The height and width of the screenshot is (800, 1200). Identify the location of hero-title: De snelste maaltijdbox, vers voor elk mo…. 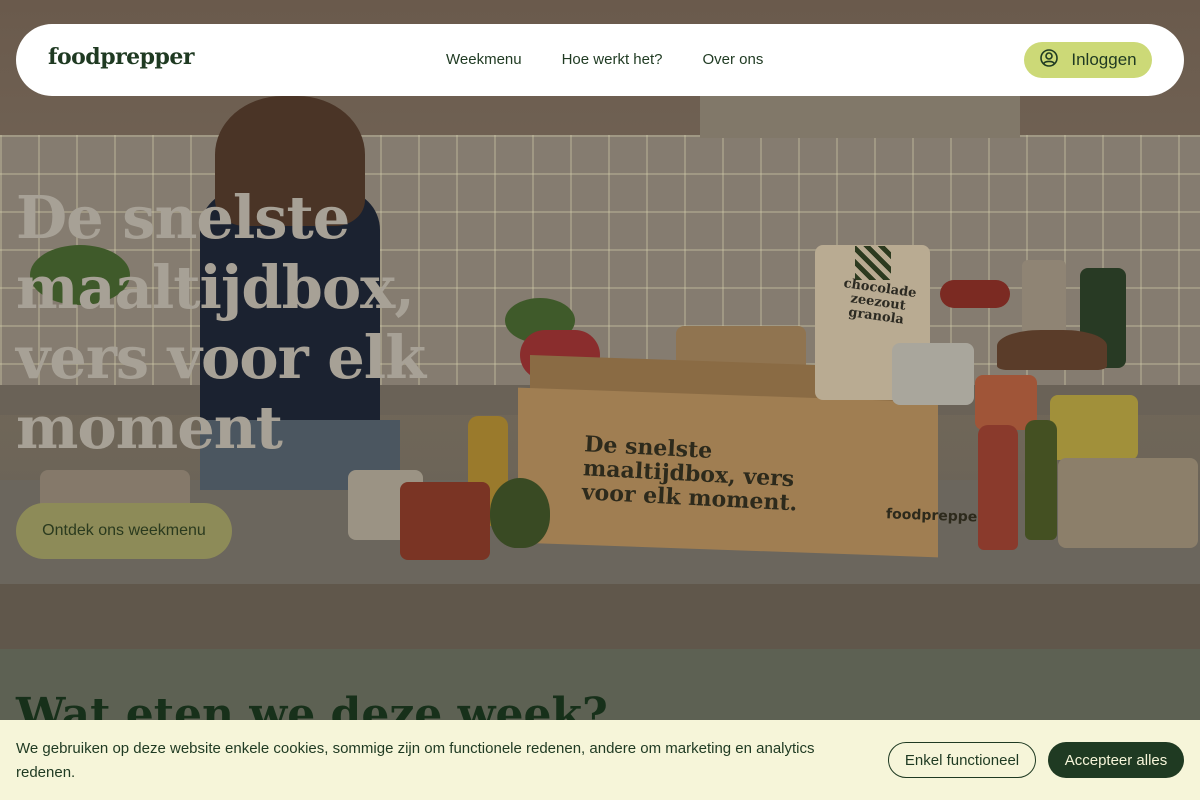
(221, 322).